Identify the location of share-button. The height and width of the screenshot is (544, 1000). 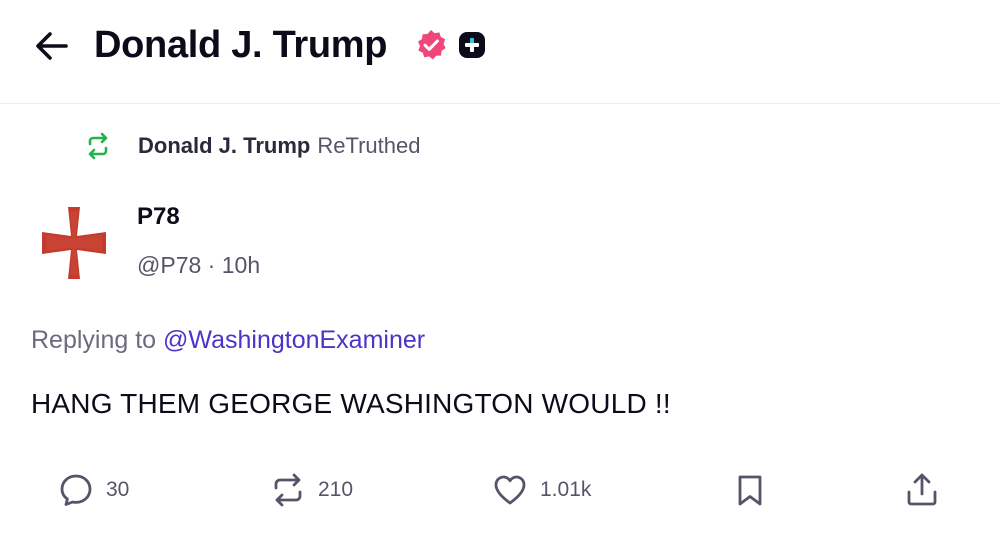
(922, 490).